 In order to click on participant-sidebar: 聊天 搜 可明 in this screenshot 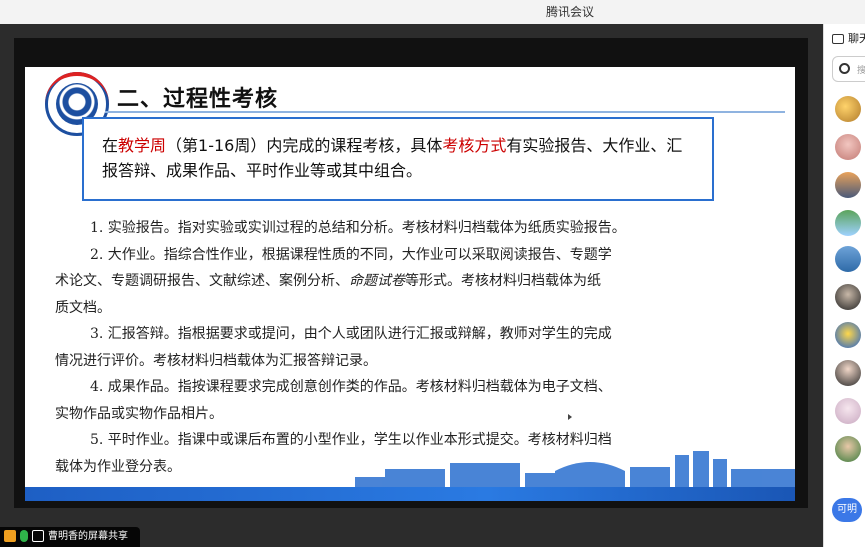, I will do `click(844, 285)`.